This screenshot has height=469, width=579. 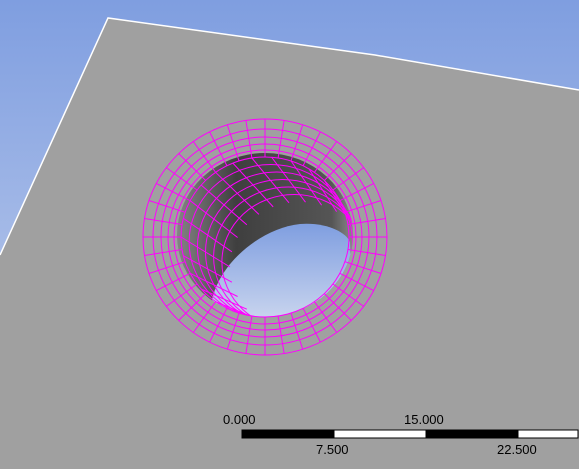 I want to click on scale-label-15: 15.000, so click(x=424, y=419).